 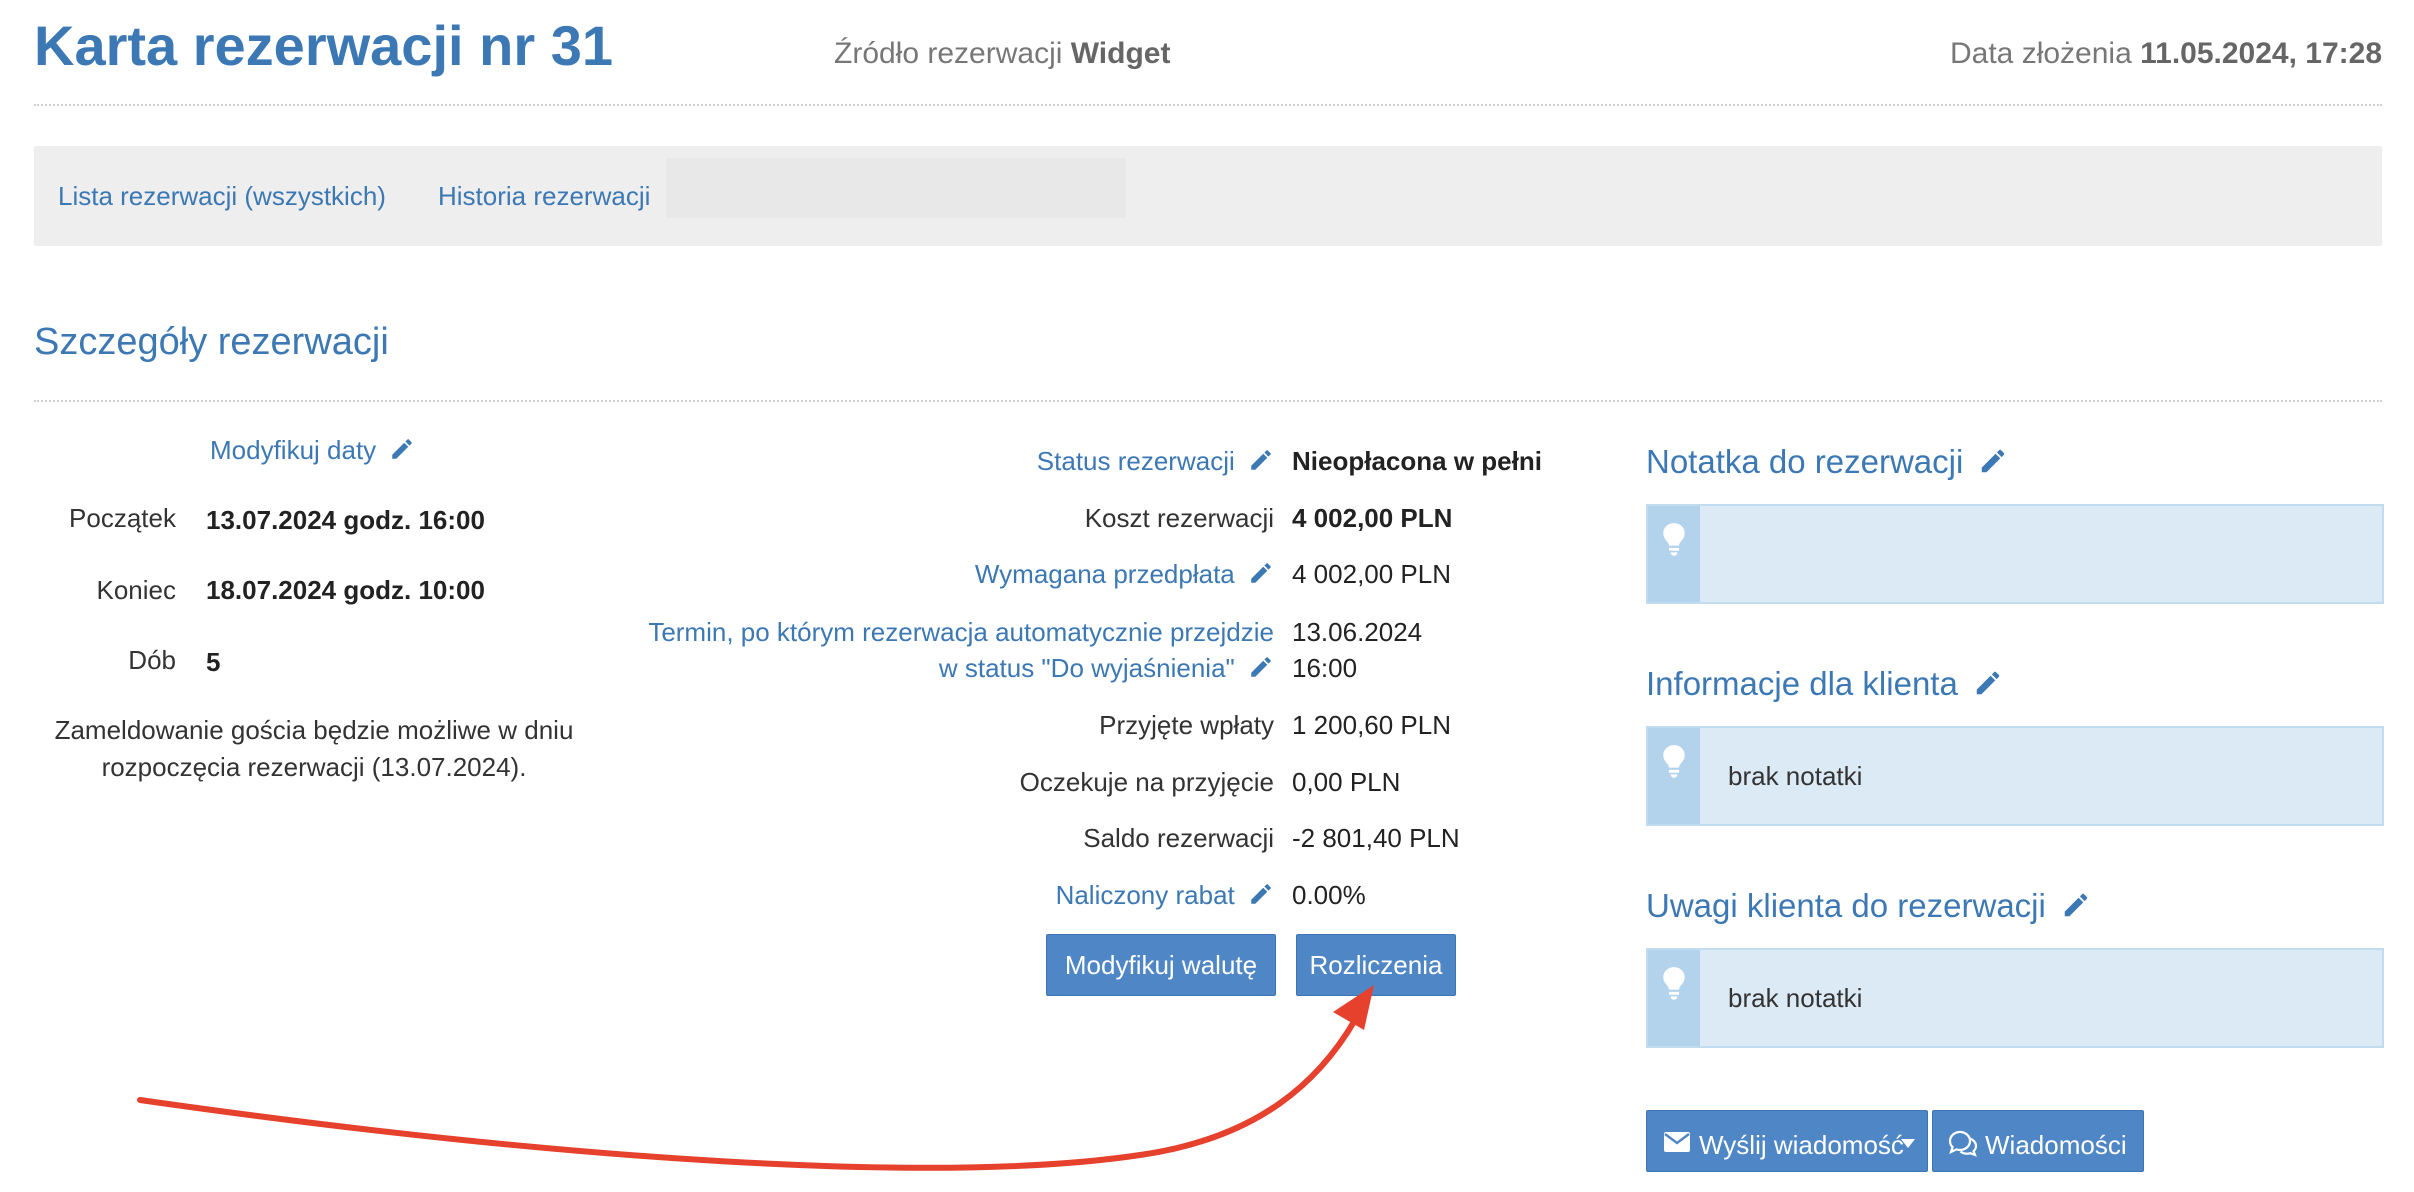 I want to click on submission-date-value: 11.05.2024, 17:28, so click(x=2261, y=53).